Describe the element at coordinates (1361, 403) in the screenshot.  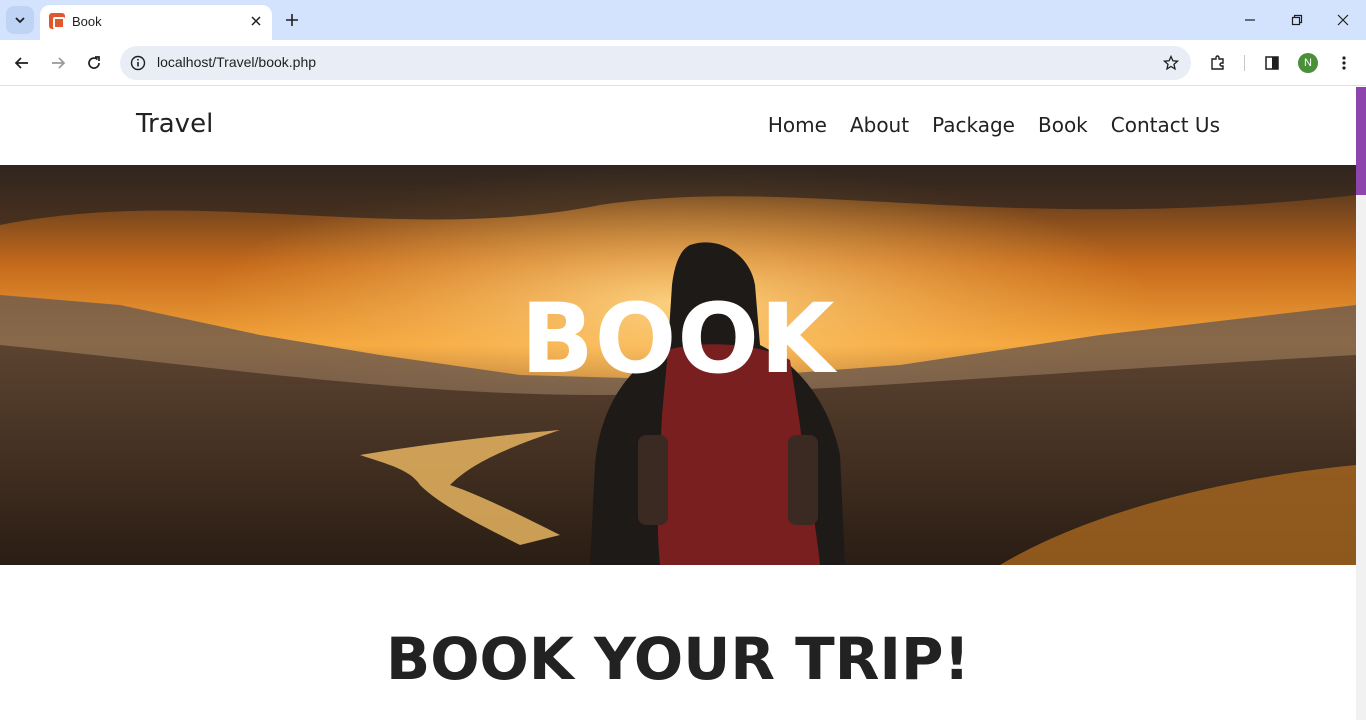
I see `page-scrollbar` at that location.